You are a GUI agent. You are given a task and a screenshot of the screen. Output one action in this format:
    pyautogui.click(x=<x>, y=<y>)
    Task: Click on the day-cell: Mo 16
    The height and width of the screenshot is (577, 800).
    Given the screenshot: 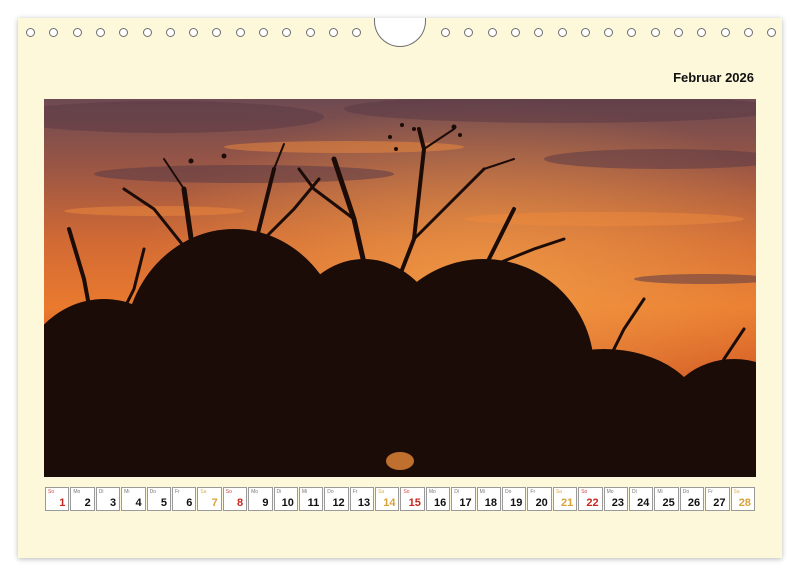 What is the action you would take?
    pyautogui.click(x=438, y=499)
    